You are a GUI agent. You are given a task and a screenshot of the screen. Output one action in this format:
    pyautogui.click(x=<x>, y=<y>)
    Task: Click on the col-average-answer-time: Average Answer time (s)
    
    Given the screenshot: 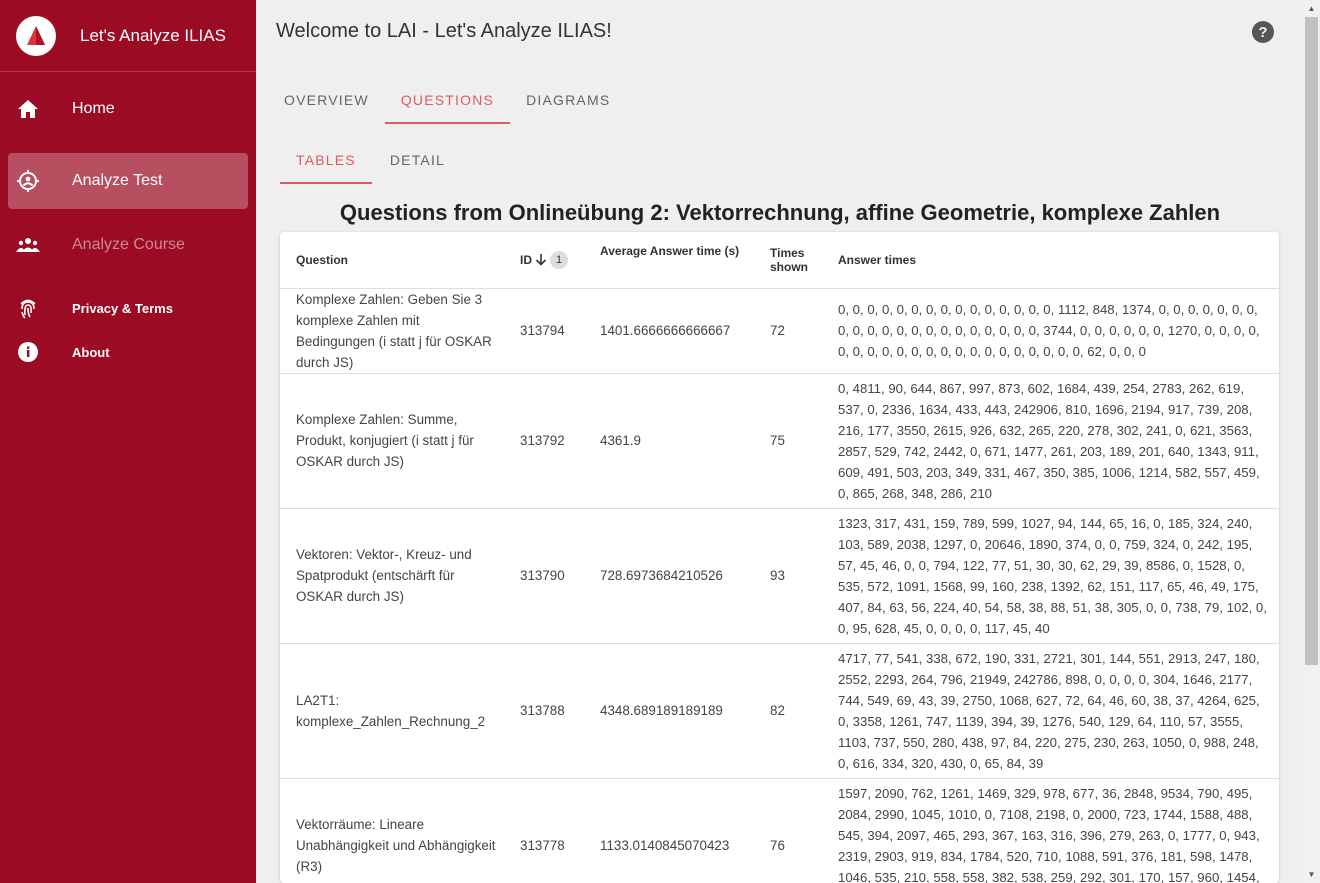 What is the action you would take?
    pyautogui.click(x=669, y=260)
    